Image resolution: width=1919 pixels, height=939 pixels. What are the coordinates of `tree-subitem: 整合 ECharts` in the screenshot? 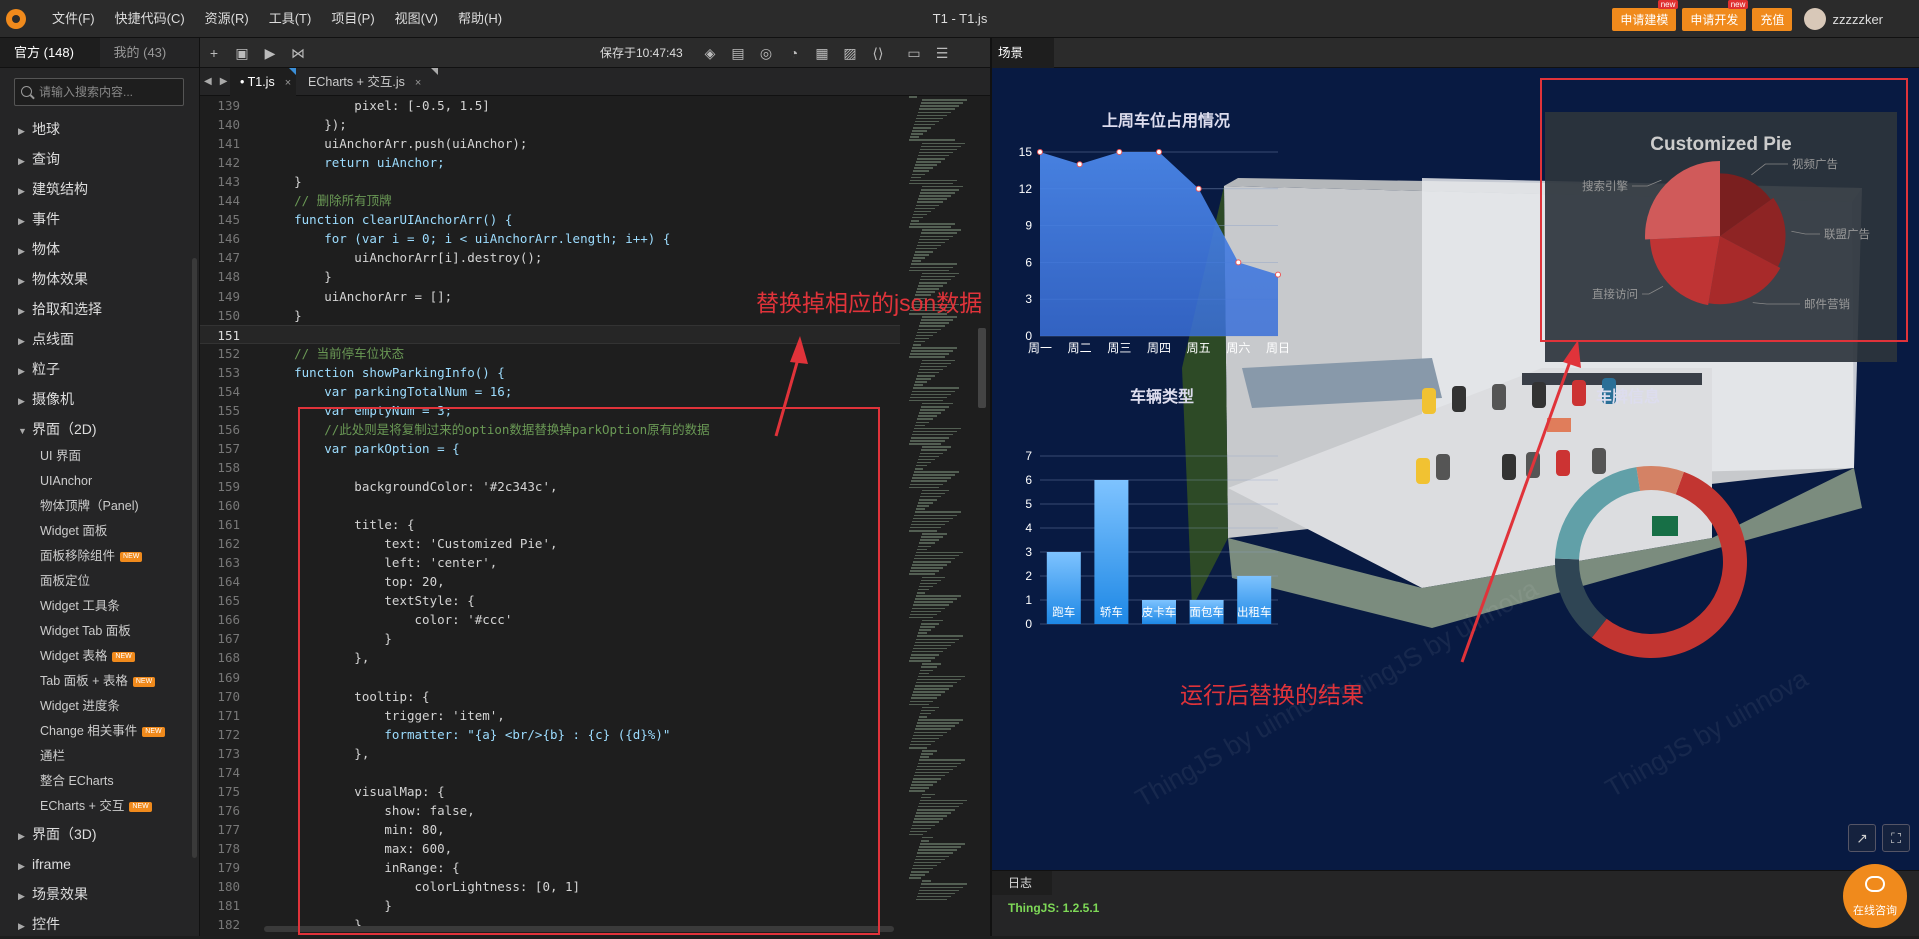 It's located at (100, 781).